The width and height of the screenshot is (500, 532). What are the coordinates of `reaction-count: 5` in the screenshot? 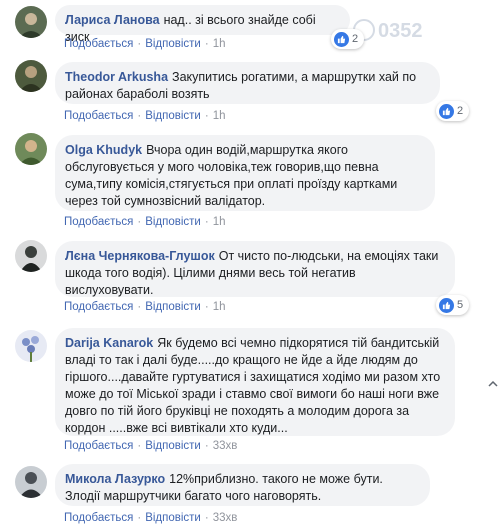 It's located at (453, 305).